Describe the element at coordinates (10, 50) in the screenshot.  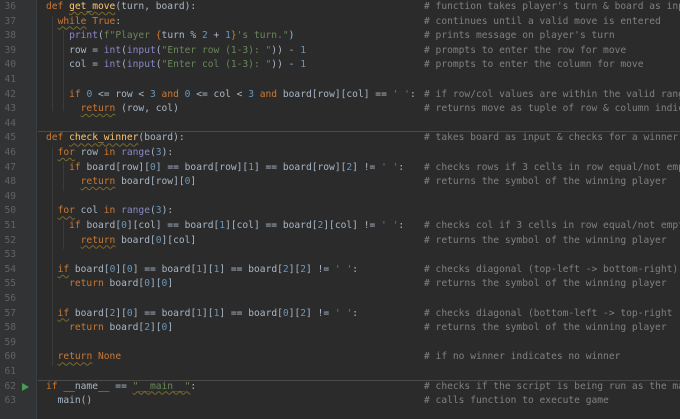
I see `line-number: 39` at that location.